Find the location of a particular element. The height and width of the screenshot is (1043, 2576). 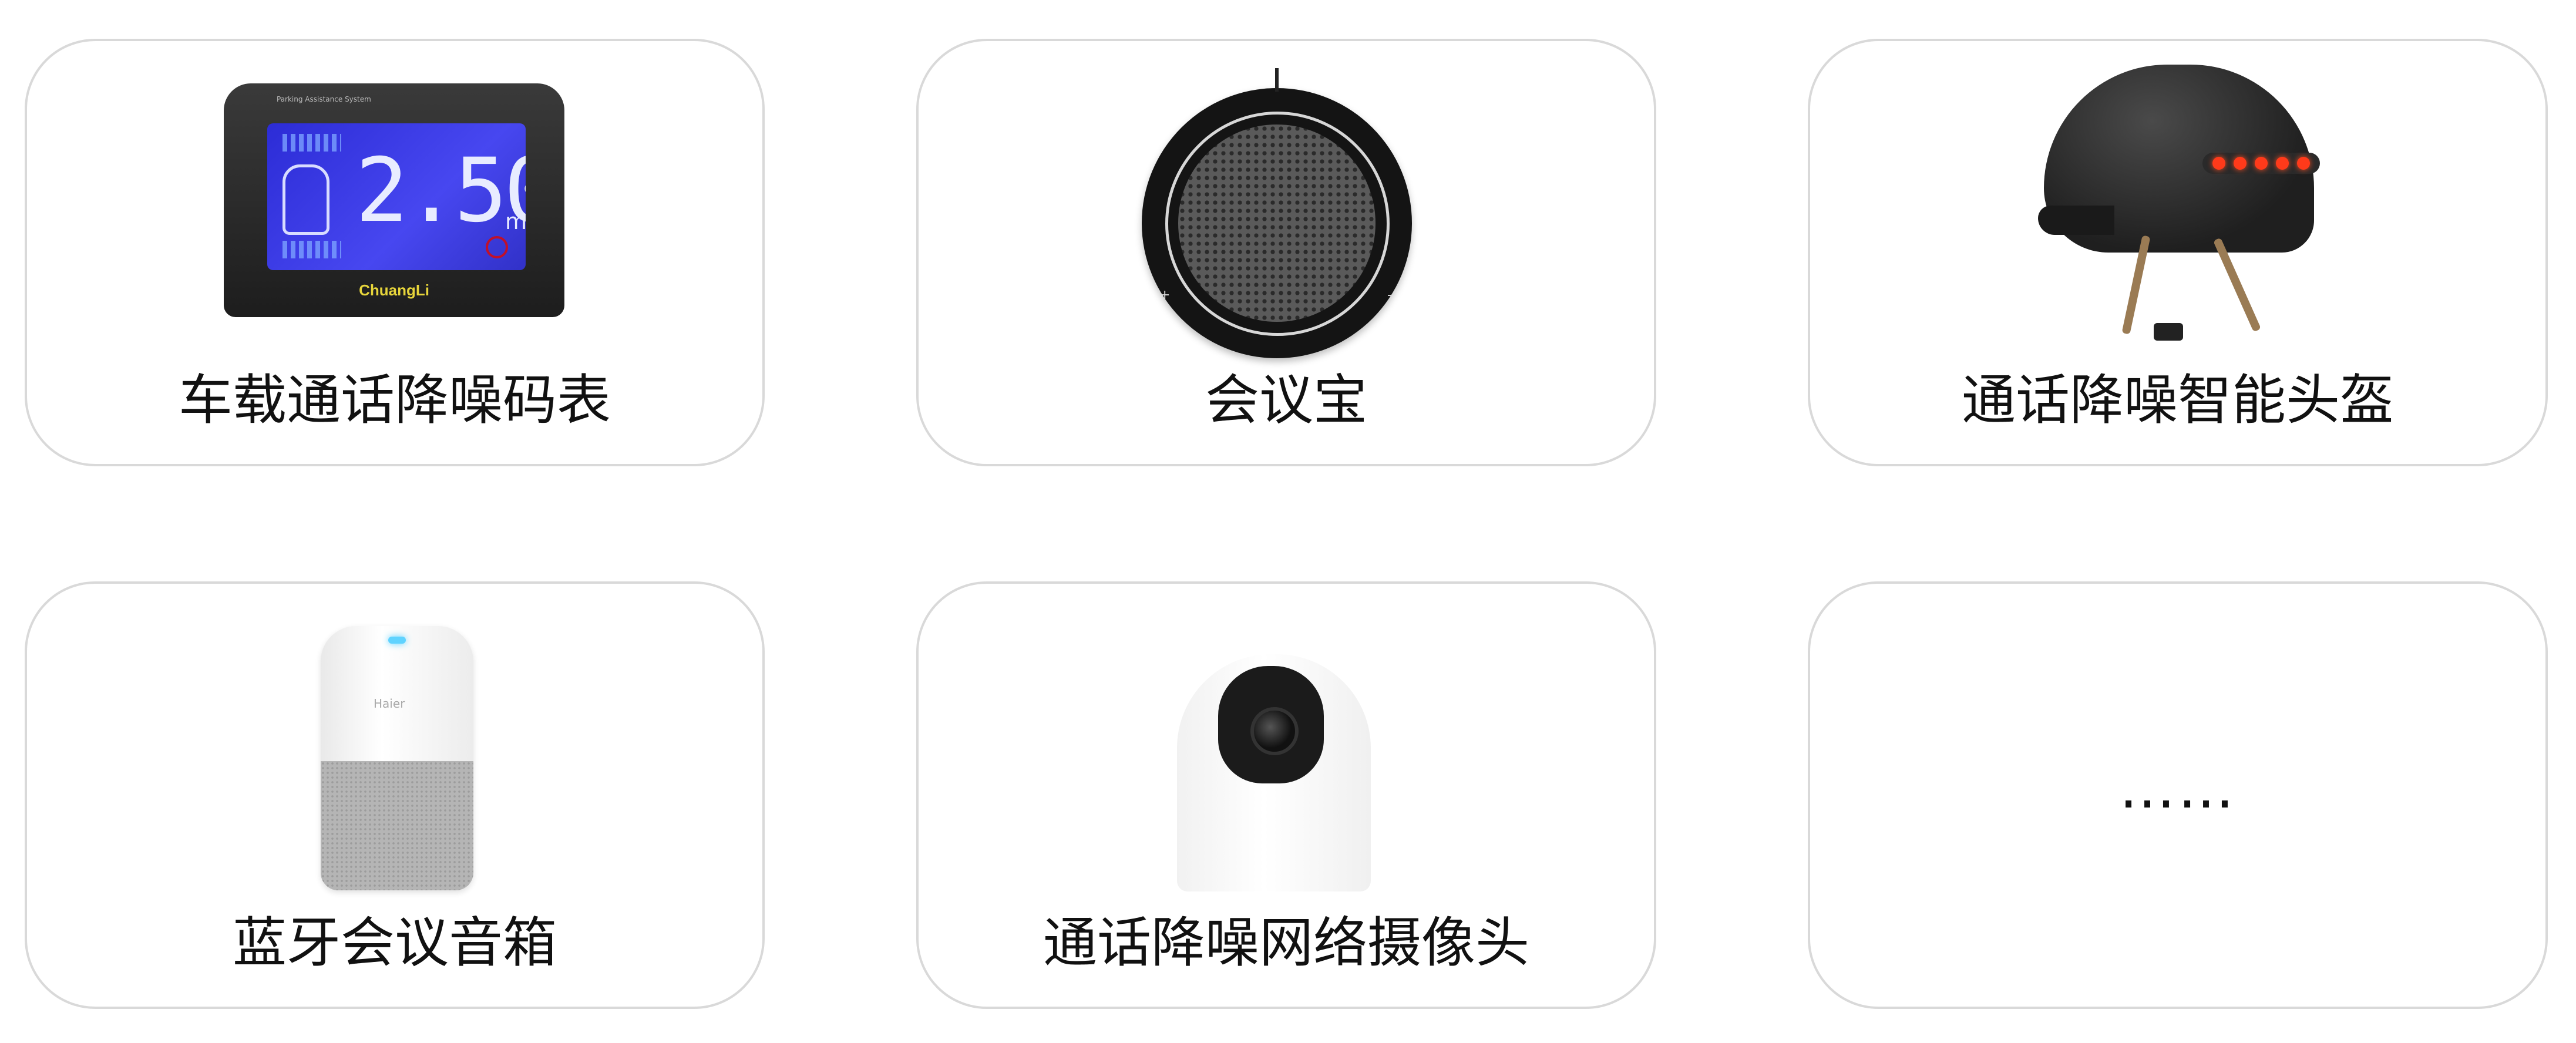

camera-lens-icon is located at coordinates (1274, 731).